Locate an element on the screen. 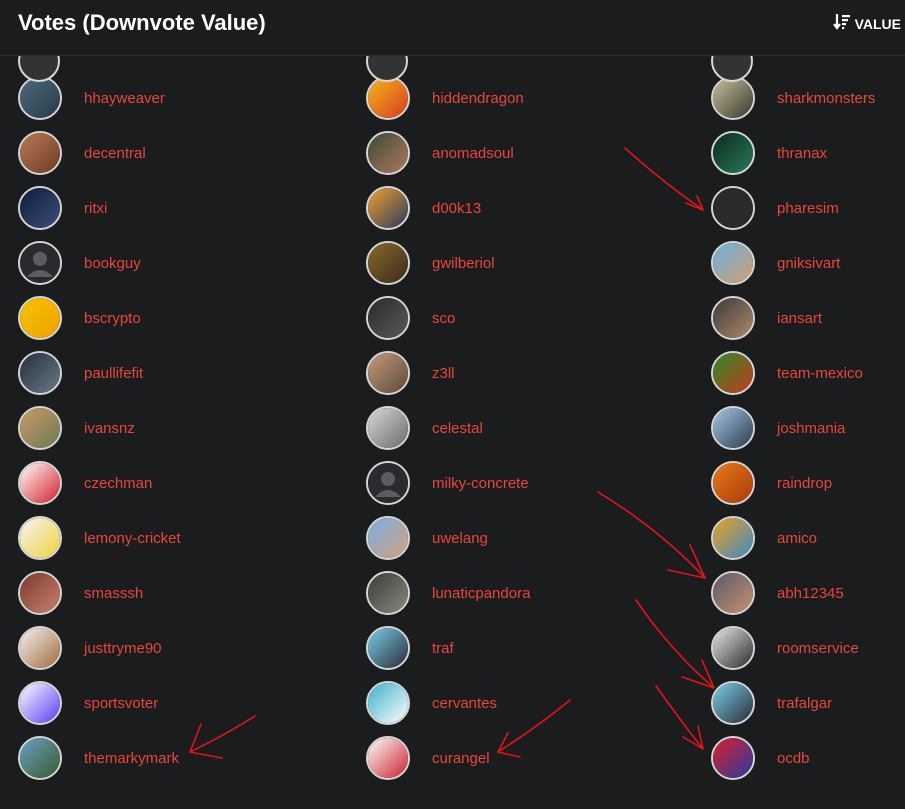 This screenshot has height=809, width=905. voter-username: uwelang is located at coordinates (460, 538).